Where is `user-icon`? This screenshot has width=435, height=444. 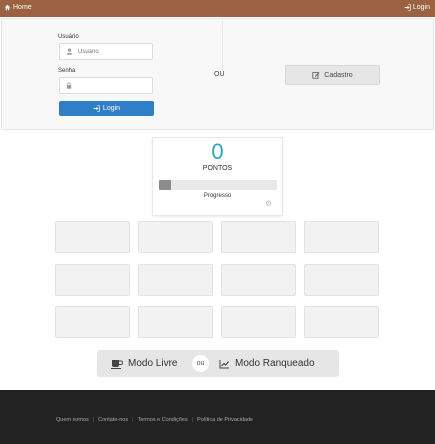 user-icon is located at coordinates (69, 51).